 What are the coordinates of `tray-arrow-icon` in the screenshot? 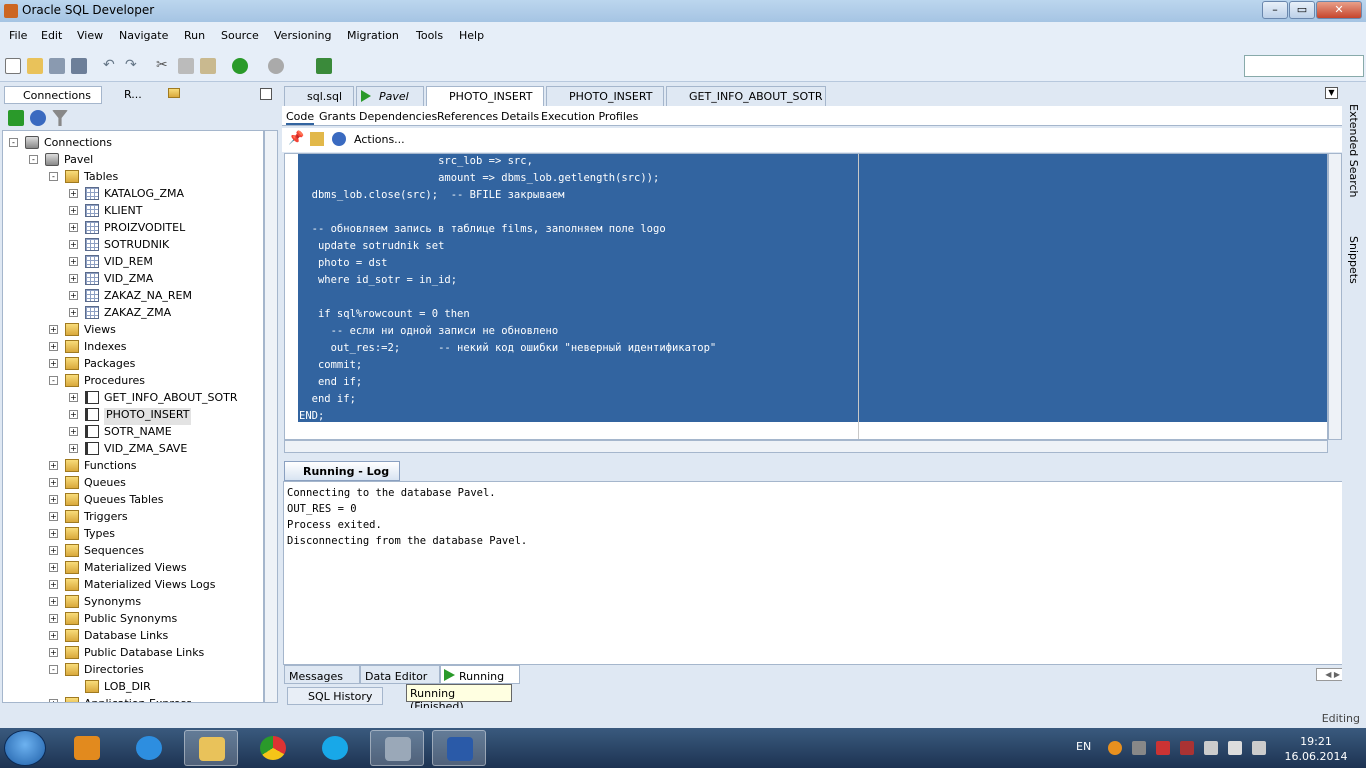 It's located at (1139, 748).